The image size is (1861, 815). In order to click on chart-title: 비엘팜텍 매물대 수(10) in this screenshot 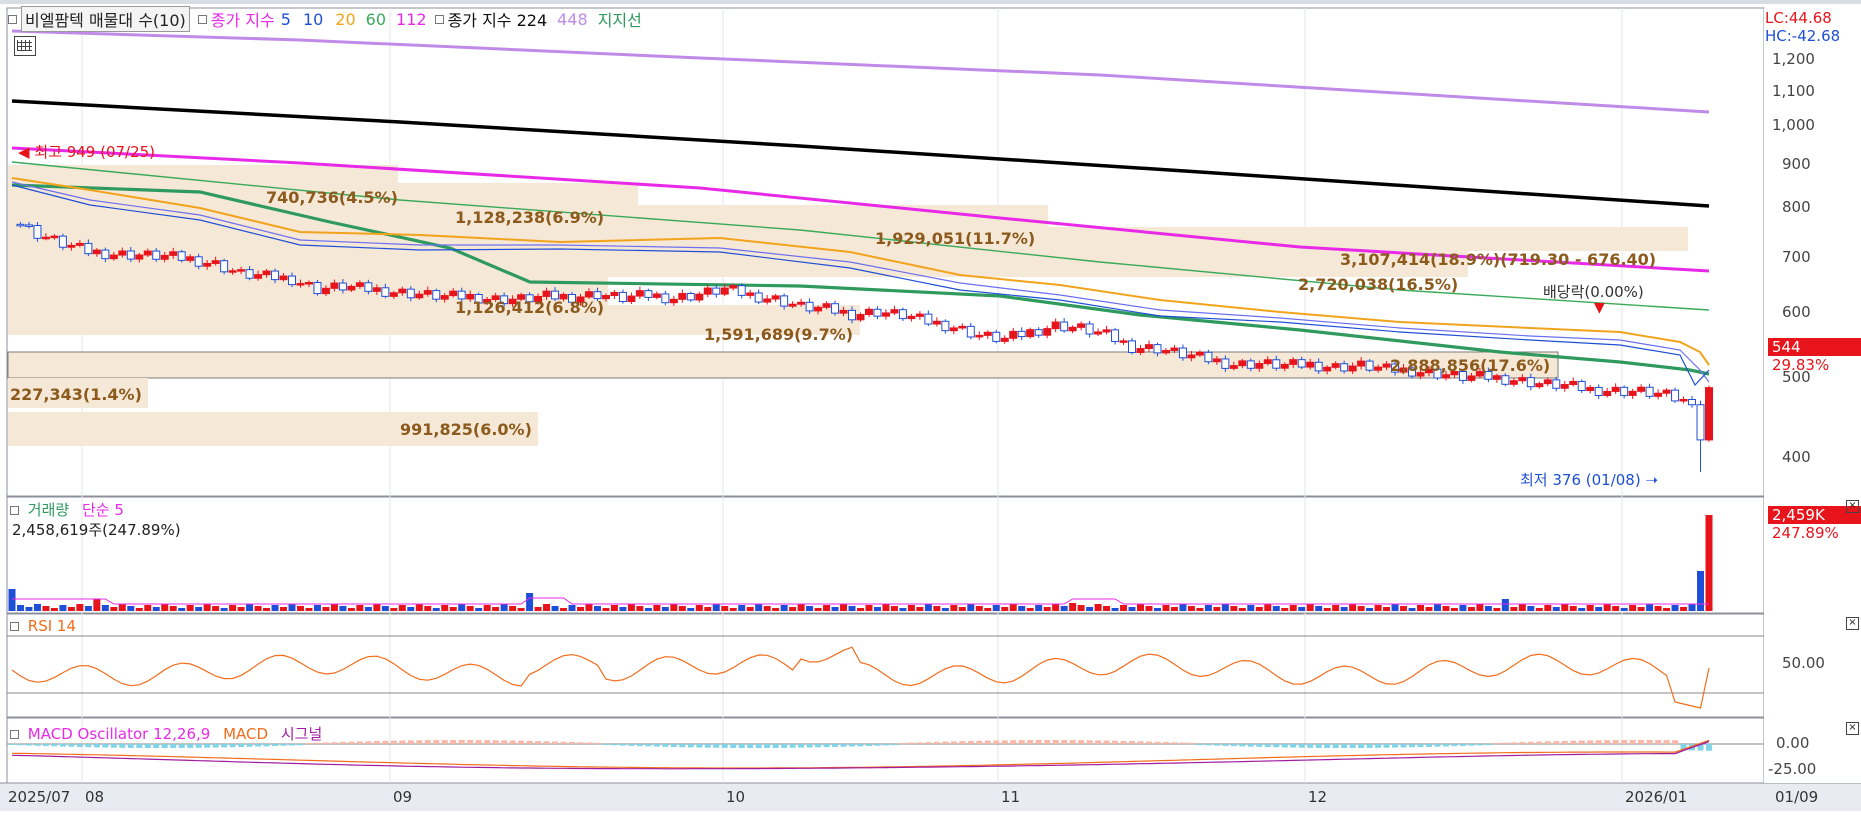, I will do `click(105, 19)`.